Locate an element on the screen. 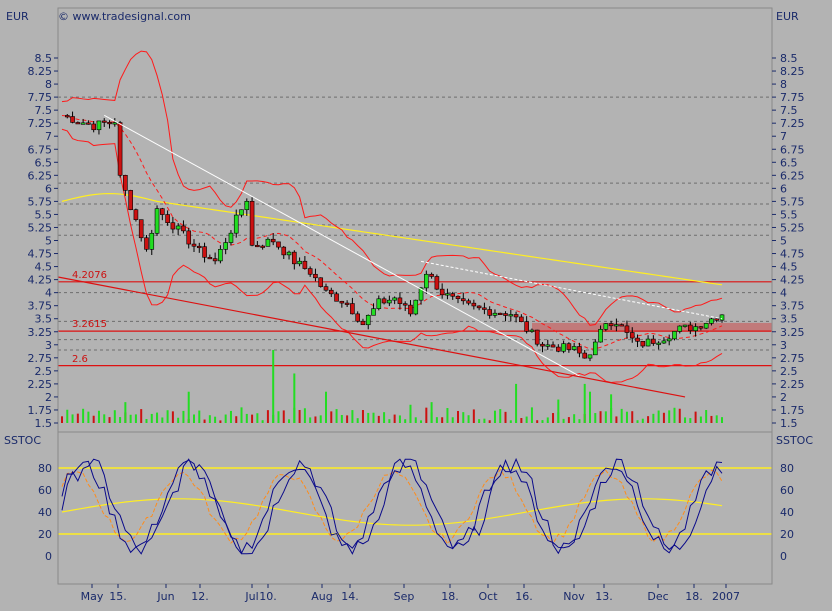 The width and height of the screenshot is (832, 611). y-tick-label-right: 2.75 is located at coordinates (792, 358).